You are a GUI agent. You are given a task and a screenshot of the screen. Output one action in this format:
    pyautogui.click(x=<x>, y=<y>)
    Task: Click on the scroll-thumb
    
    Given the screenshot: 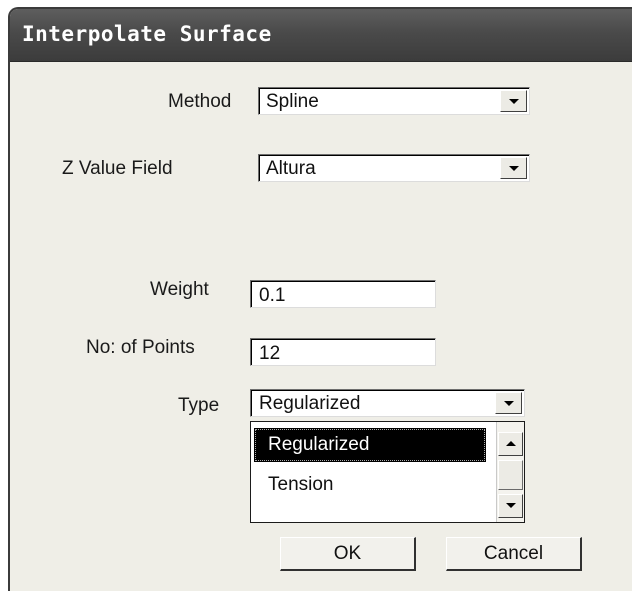 What is the action you would take?
    pyautogui.click(x=510, y=475)
    